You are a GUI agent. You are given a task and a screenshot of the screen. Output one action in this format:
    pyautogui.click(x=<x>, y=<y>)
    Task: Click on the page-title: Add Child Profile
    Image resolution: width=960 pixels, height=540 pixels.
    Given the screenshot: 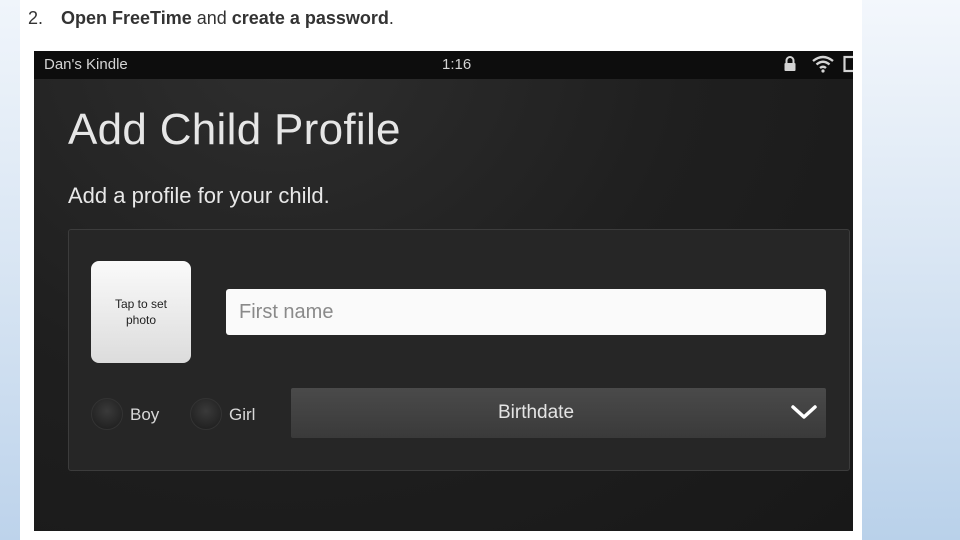 What is the action you would take?
    pyautogui.click(x=234, y=129)
    